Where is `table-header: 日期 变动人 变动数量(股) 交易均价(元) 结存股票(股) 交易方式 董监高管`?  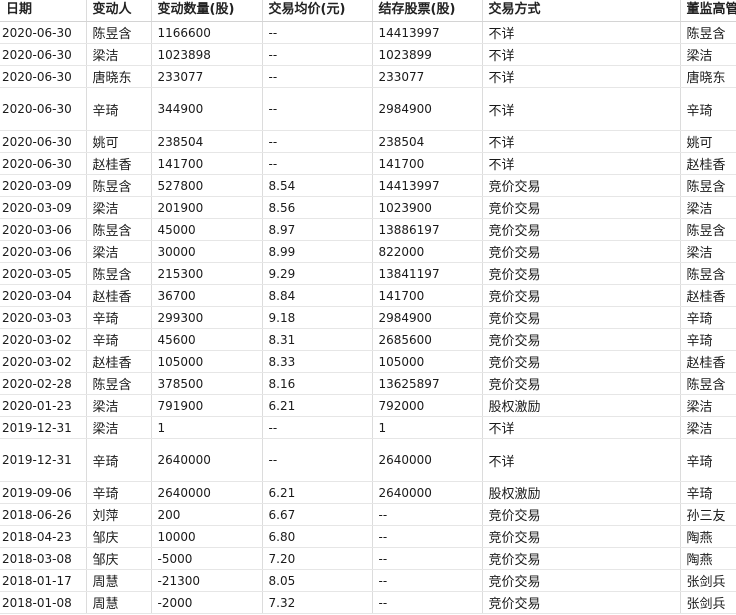
table-header: 日期 变动人 变动数量(股) 交易均价(元) 结存股票(股) 交易方式 董监高管 is located at coordinates (368, 11).